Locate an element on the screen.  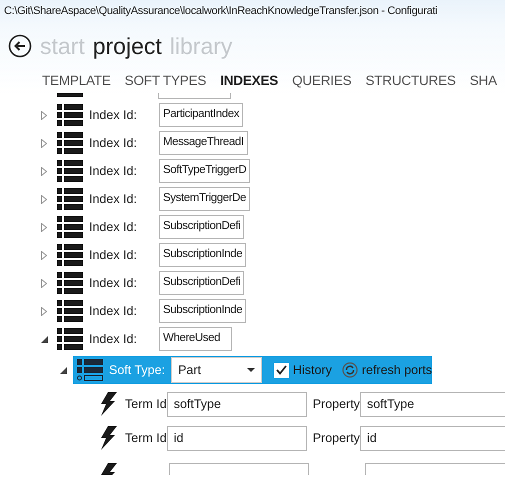
tab: SHA is located at coordinates (483, 81).